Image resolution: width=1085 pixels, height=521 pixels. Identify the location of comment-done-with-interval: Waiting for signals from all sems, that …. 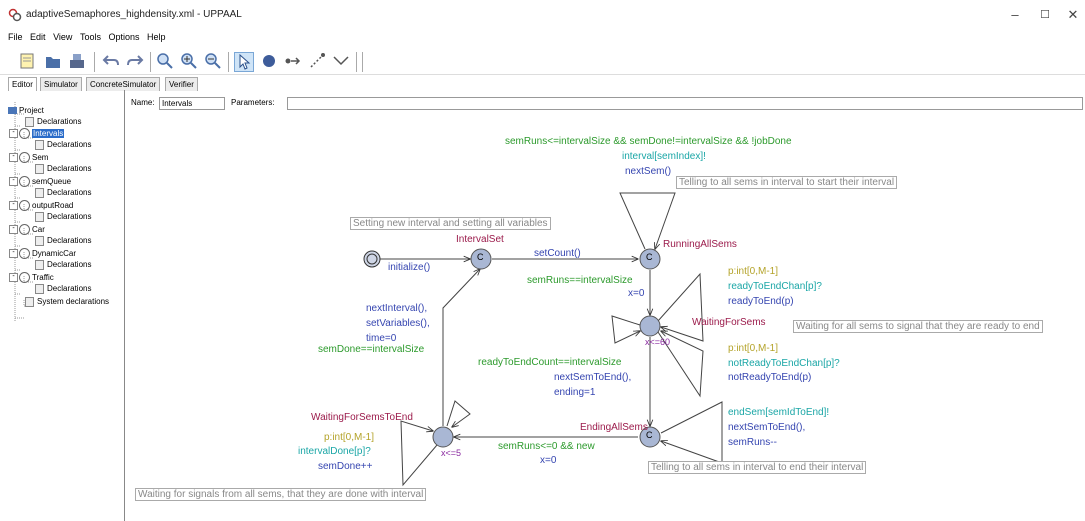
(281, 494).